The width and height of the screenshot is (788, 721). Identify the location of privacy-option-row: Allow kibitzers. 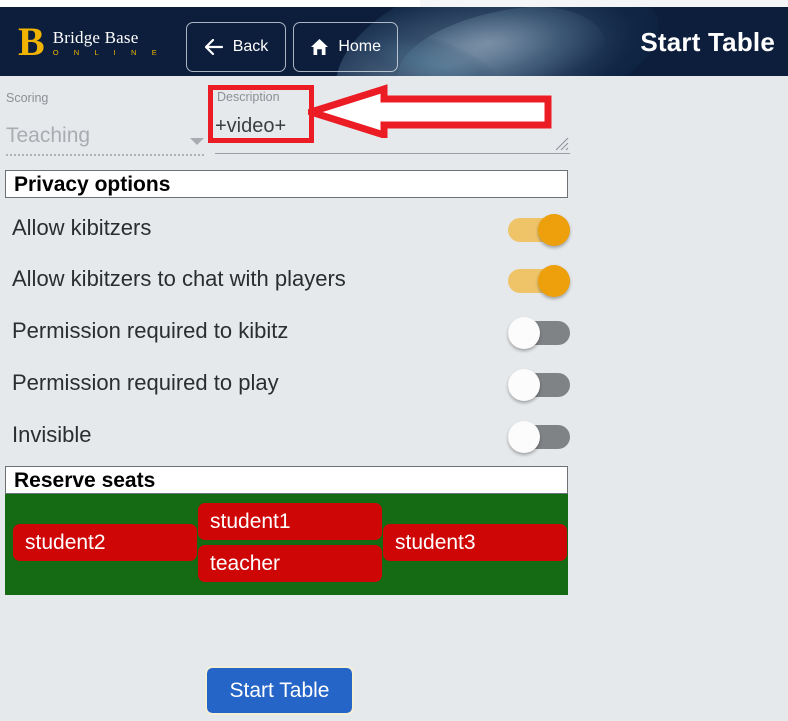
(394, 231).